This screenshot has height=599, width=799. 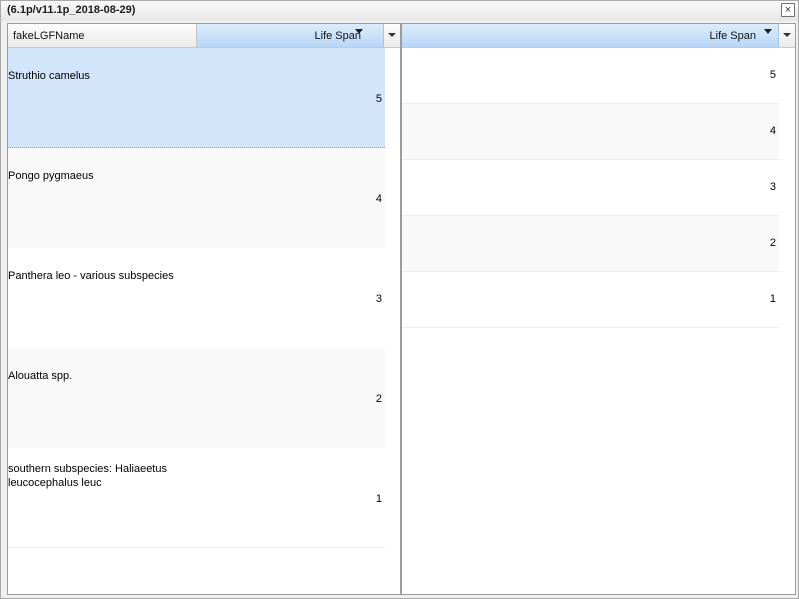 I want to click on table-row: 3, so click(x=590, y=188).